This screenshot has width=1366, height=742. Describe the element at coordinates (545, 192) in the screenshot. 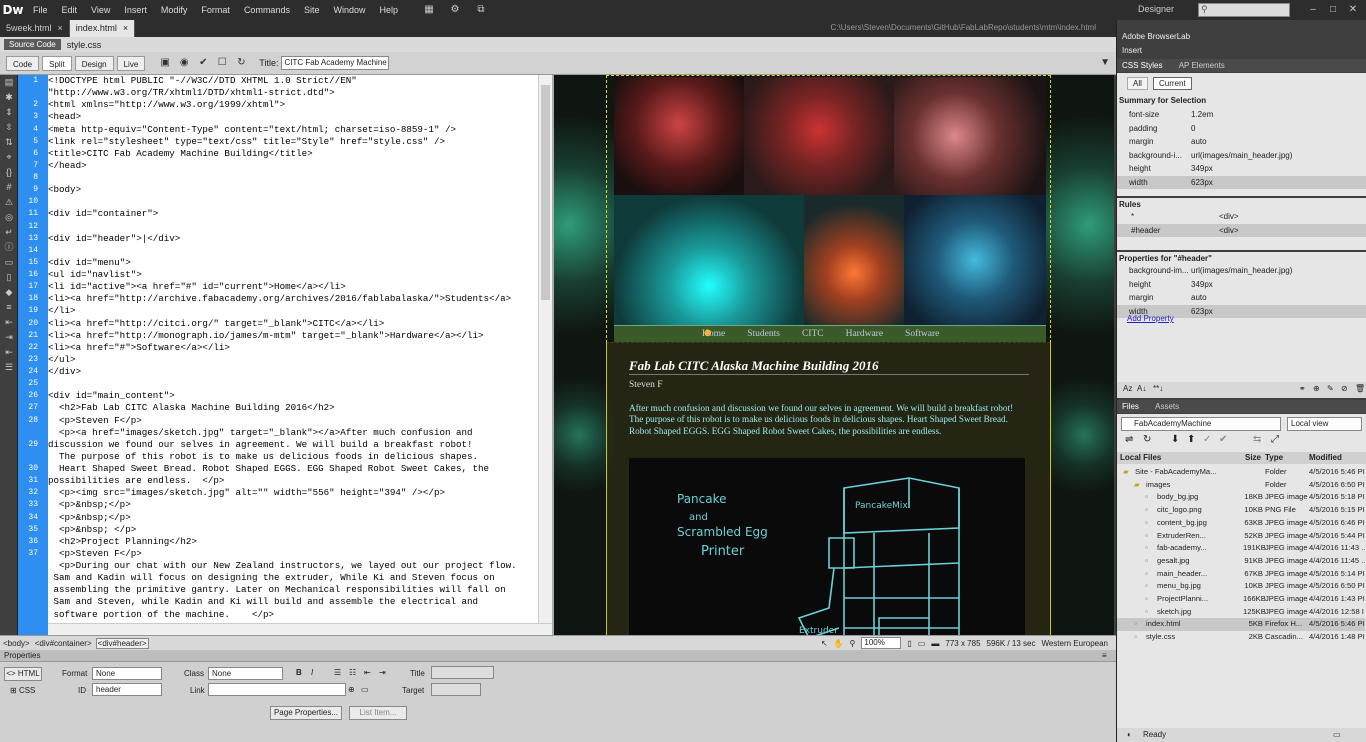

I see `scroll-thumb` at that location.